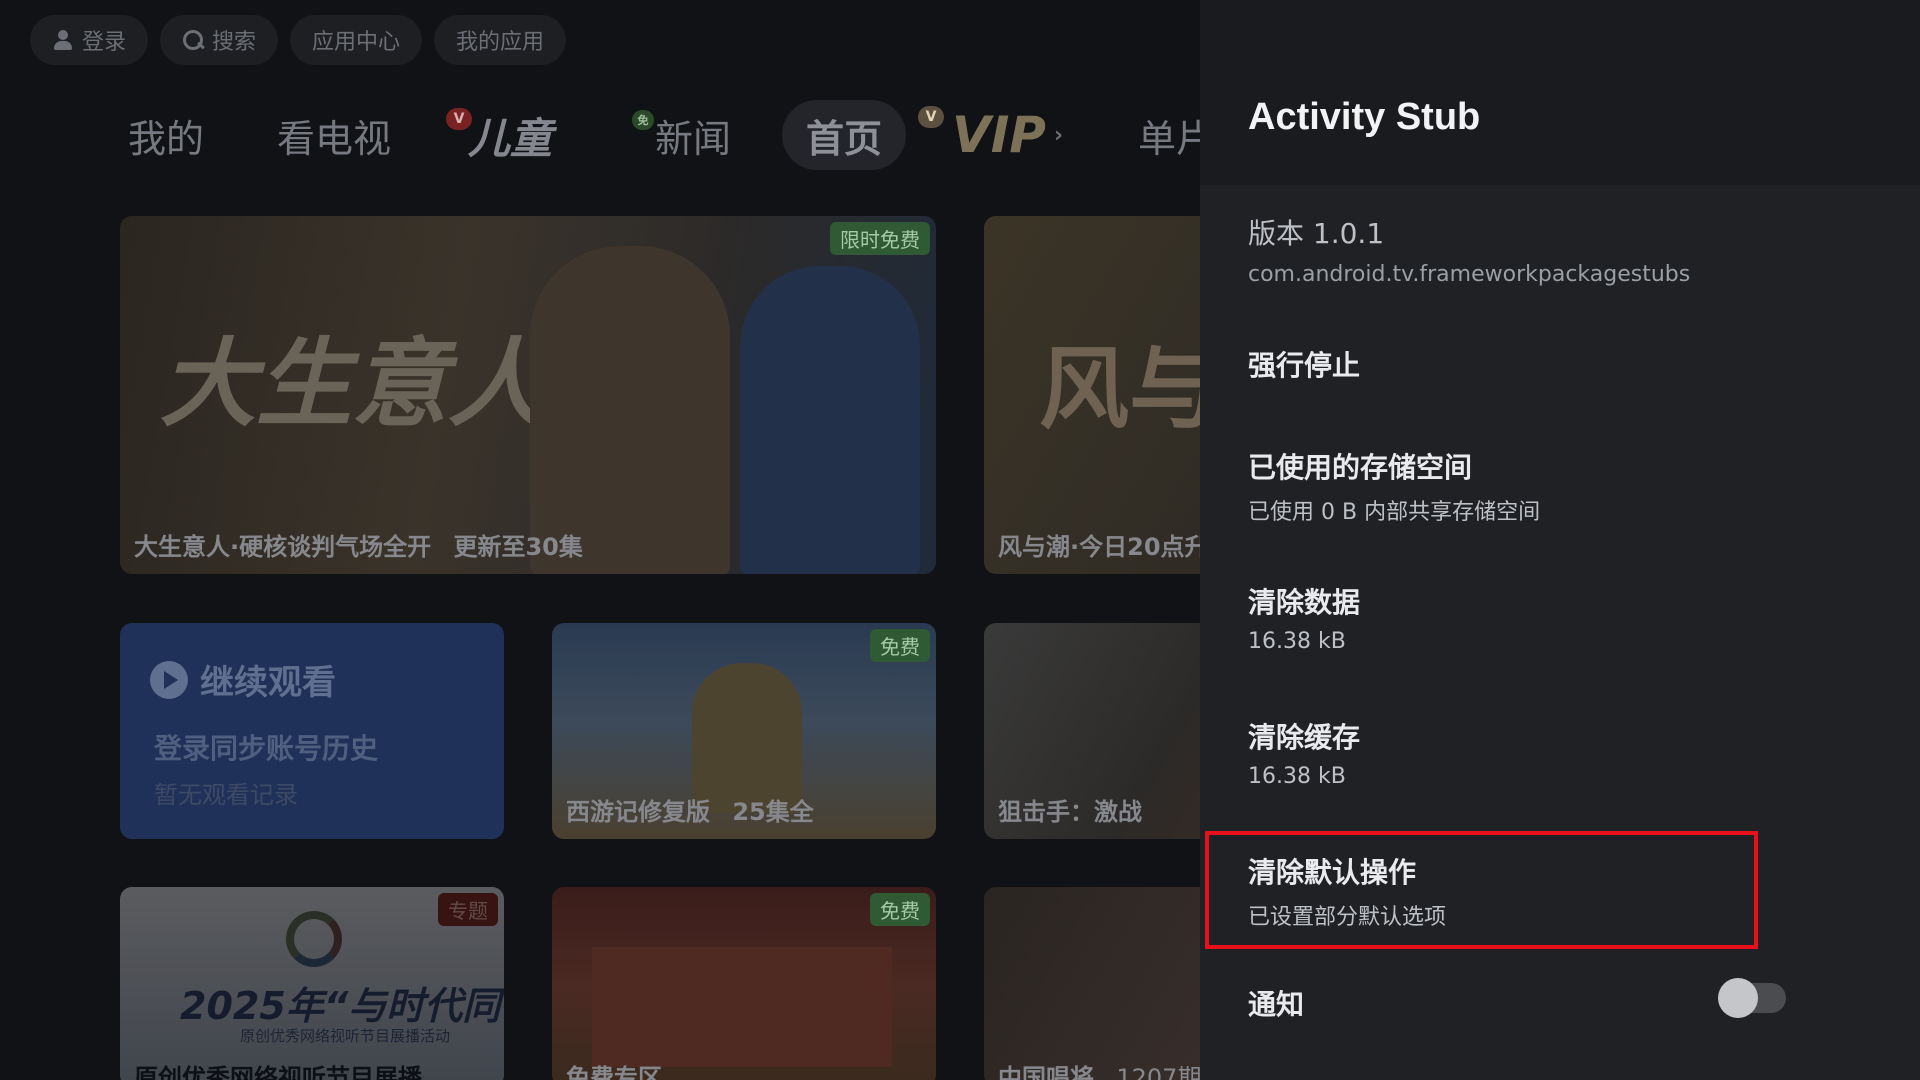 This screenshot has width=1920, height=1080. Describe the element at coordinates (773, 812) in the screenshot. I see `card-caption-sub: 25集全` at that location.